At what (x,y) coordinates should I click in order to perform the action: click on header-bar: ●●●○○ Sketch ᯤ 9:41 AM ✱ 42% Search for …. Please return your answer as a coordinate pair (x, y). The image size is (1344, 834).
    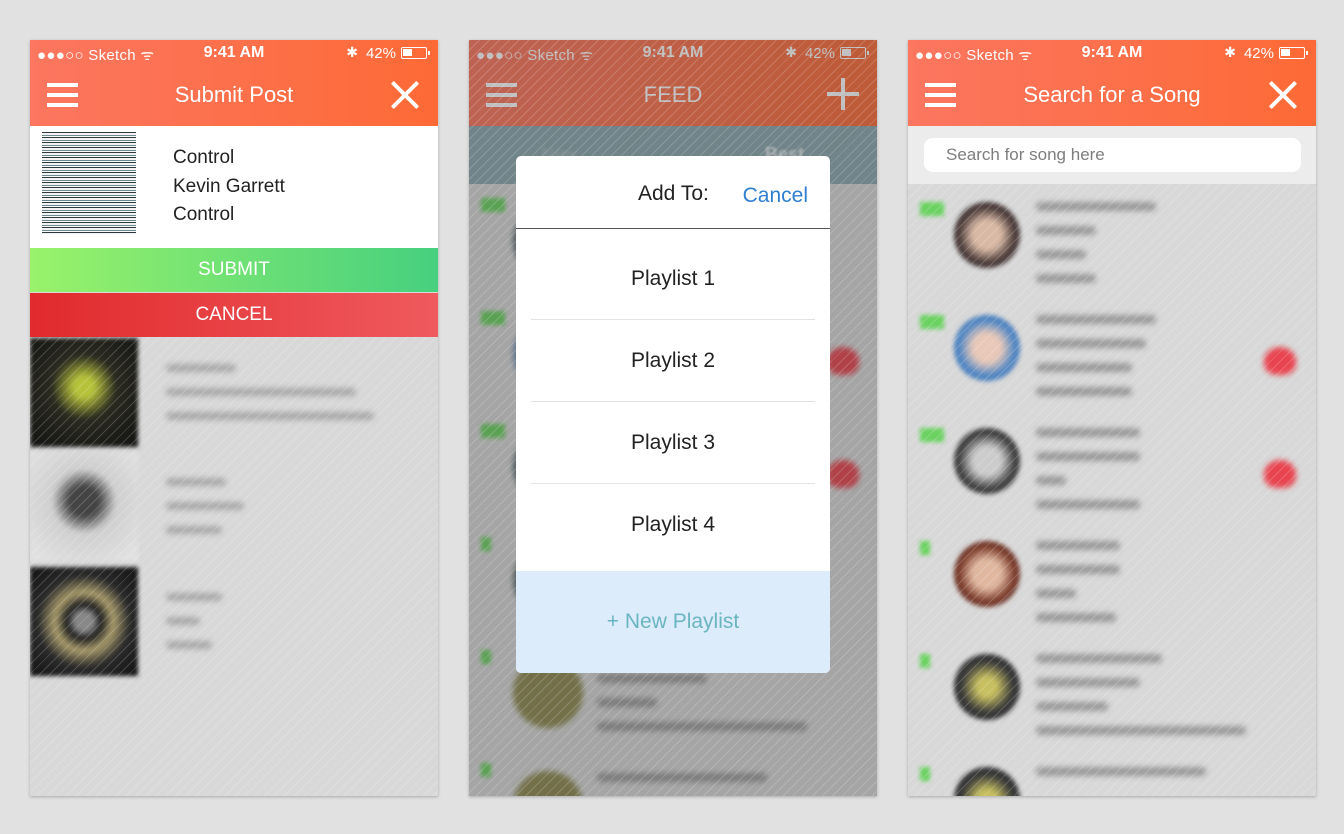
    Looking at the image, I should click on (1112, 83).